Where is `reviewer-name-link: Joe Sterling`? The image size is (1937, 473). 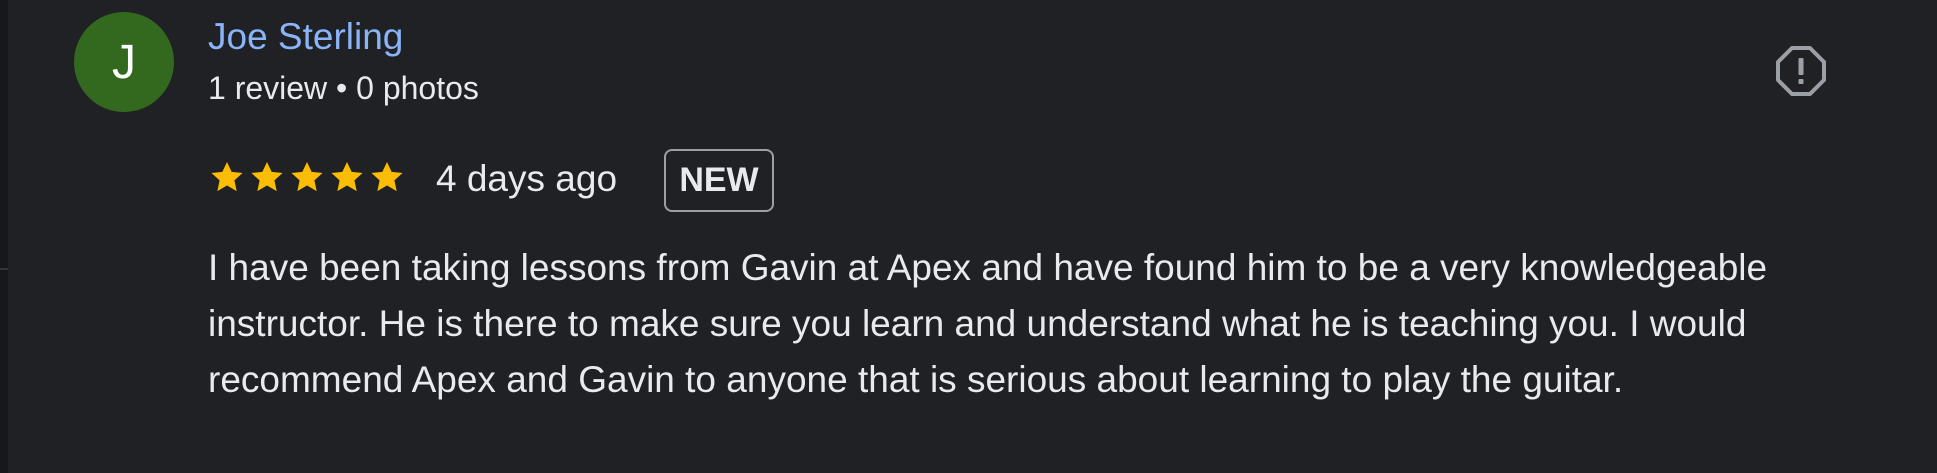 reviewer-name-link: Joe Sterling is located at coordinates (305, 37).